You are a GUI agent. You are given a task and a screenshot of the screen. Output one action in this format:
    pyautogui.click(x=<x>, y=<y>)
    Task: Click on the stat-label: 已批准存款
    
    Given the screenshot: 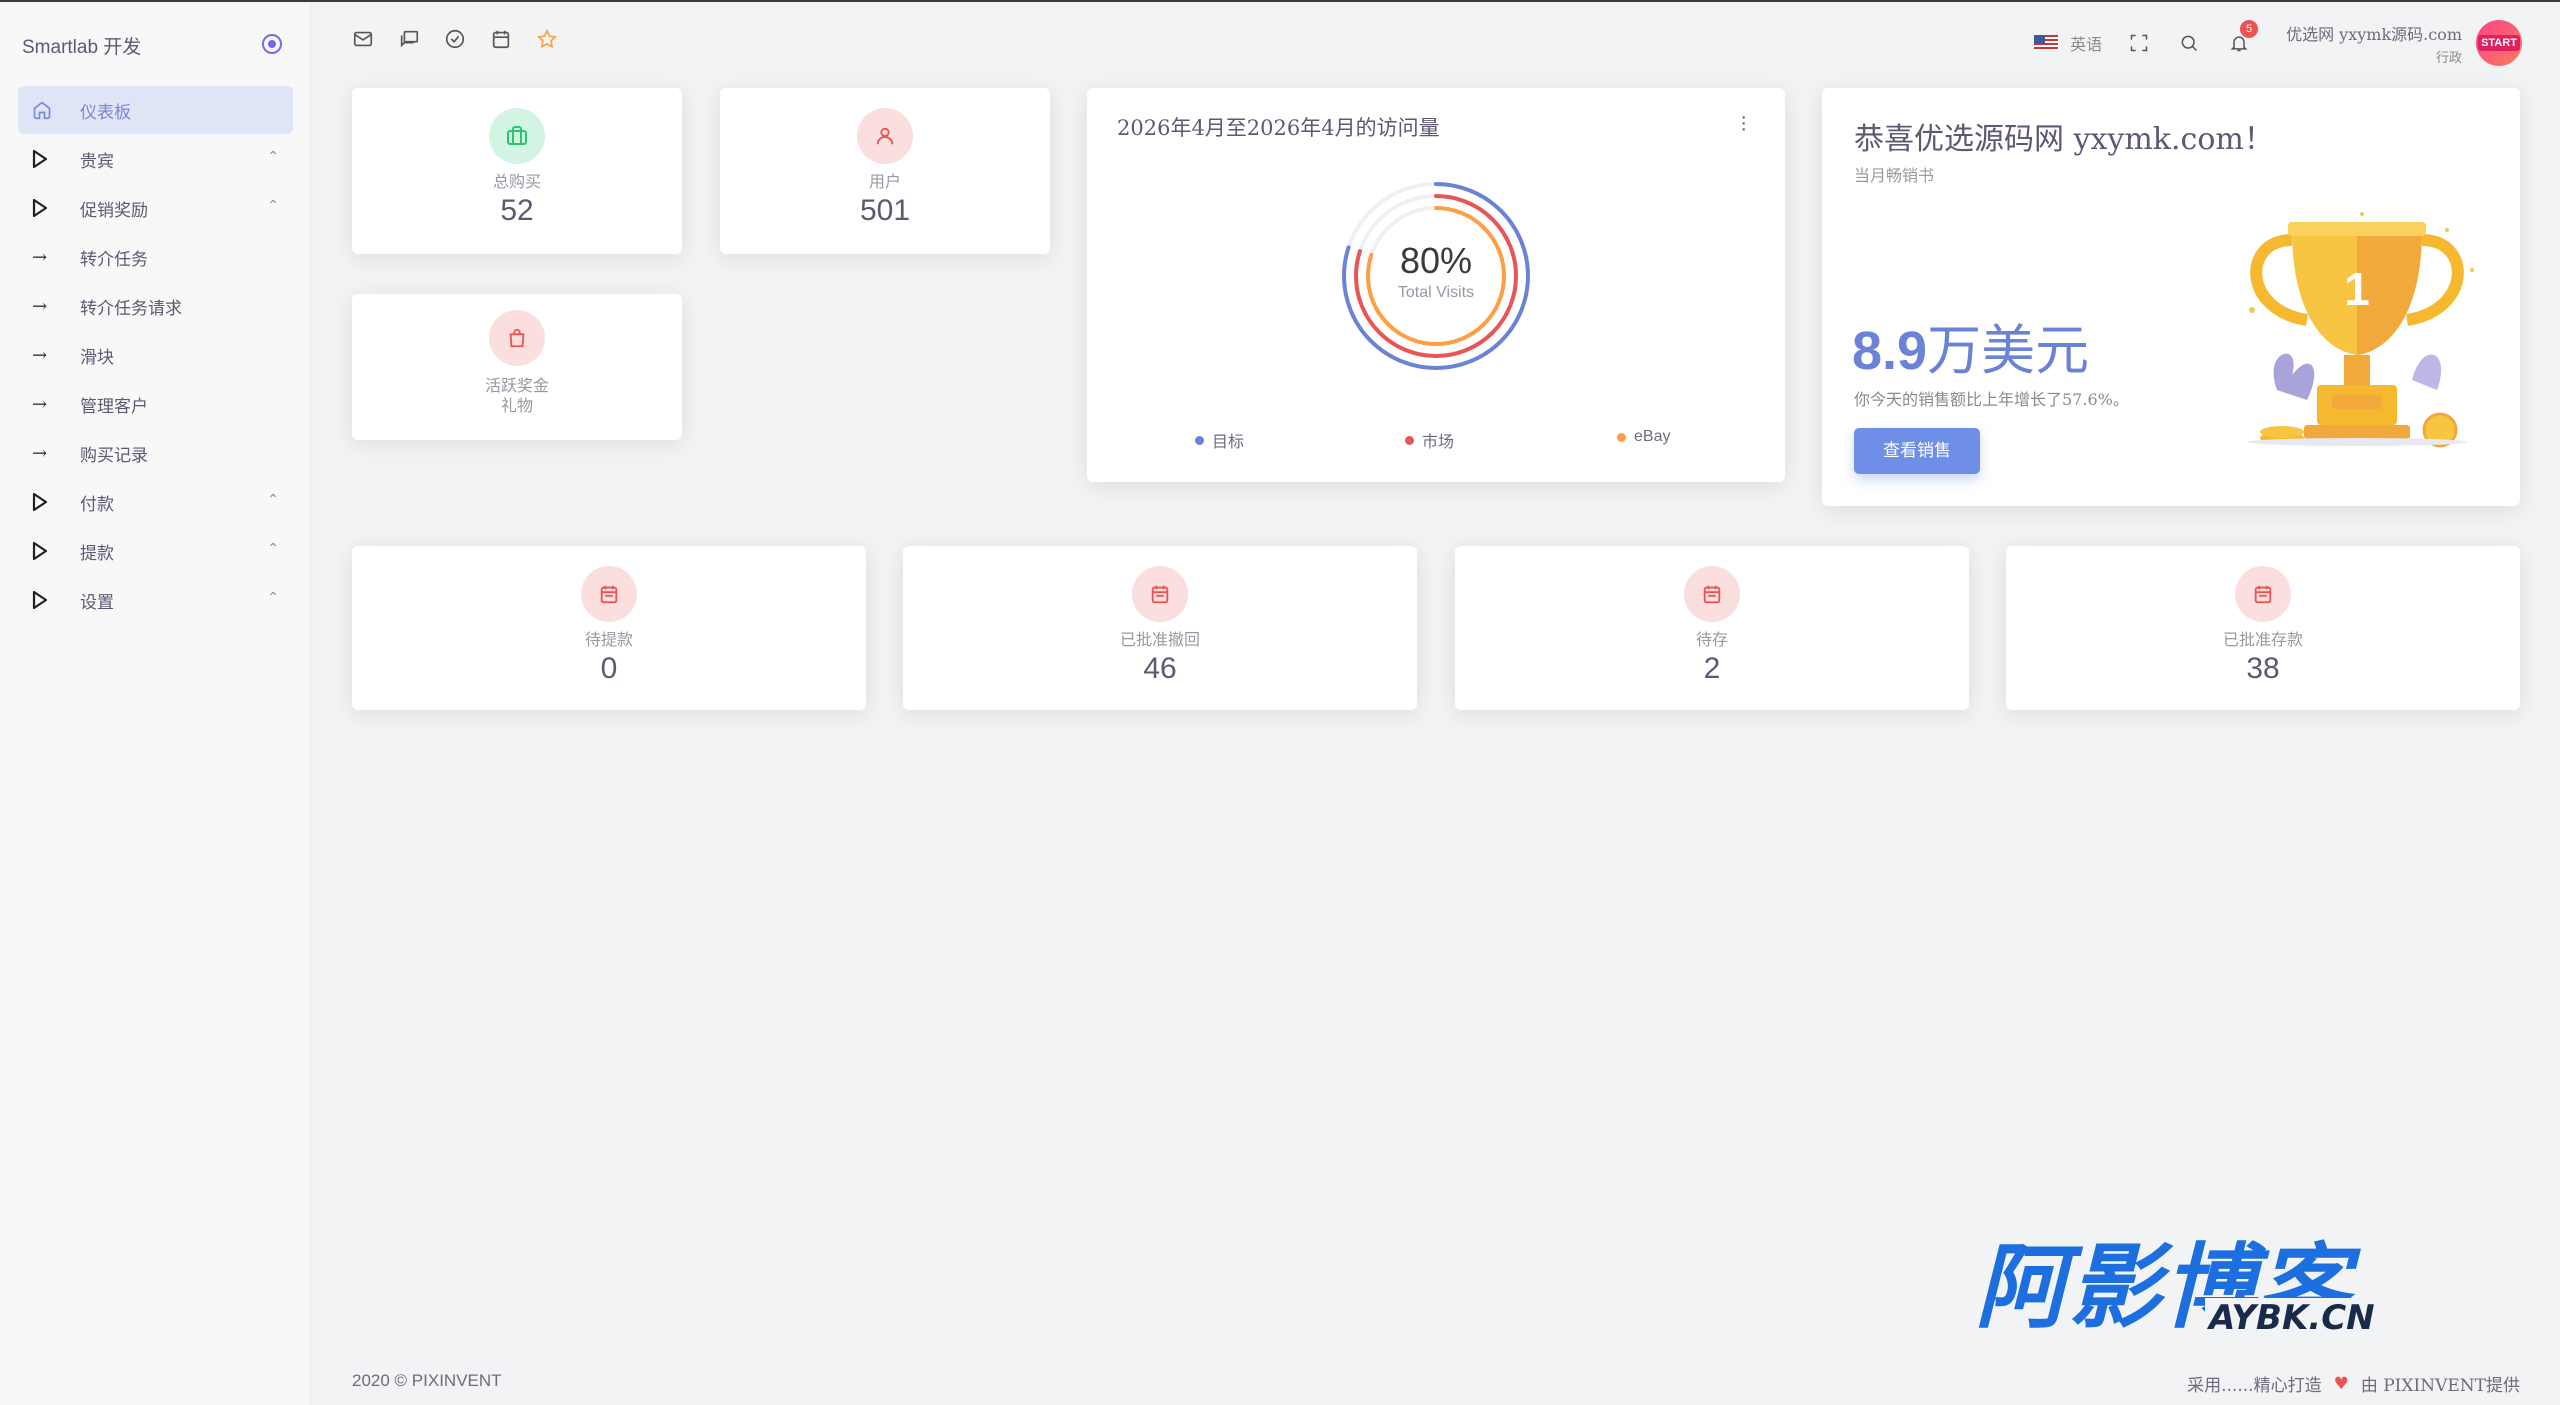 What is the action you would take?
    pyautogui.click(x=2262, y=639)
    